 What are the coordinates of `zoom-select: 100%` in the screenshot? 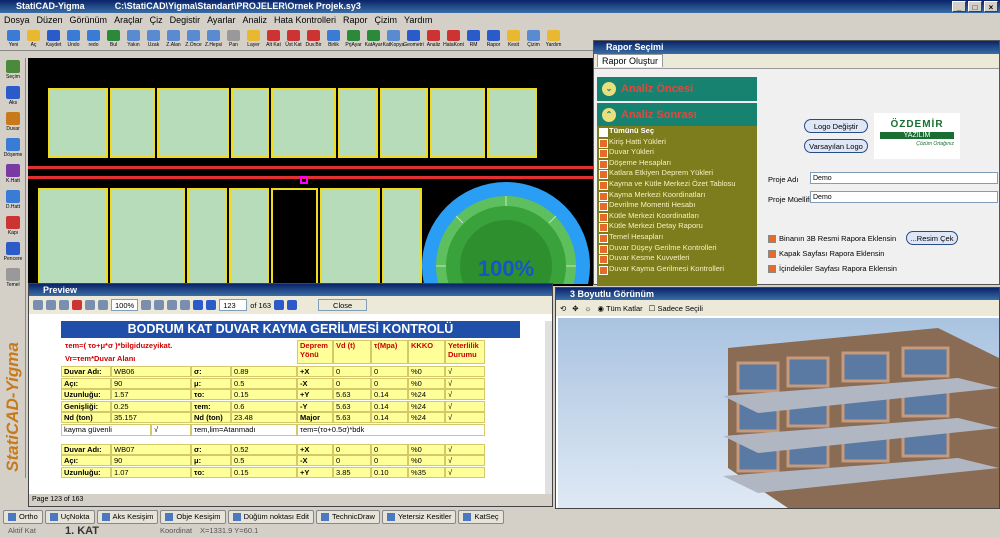 It's located at (125, 305).